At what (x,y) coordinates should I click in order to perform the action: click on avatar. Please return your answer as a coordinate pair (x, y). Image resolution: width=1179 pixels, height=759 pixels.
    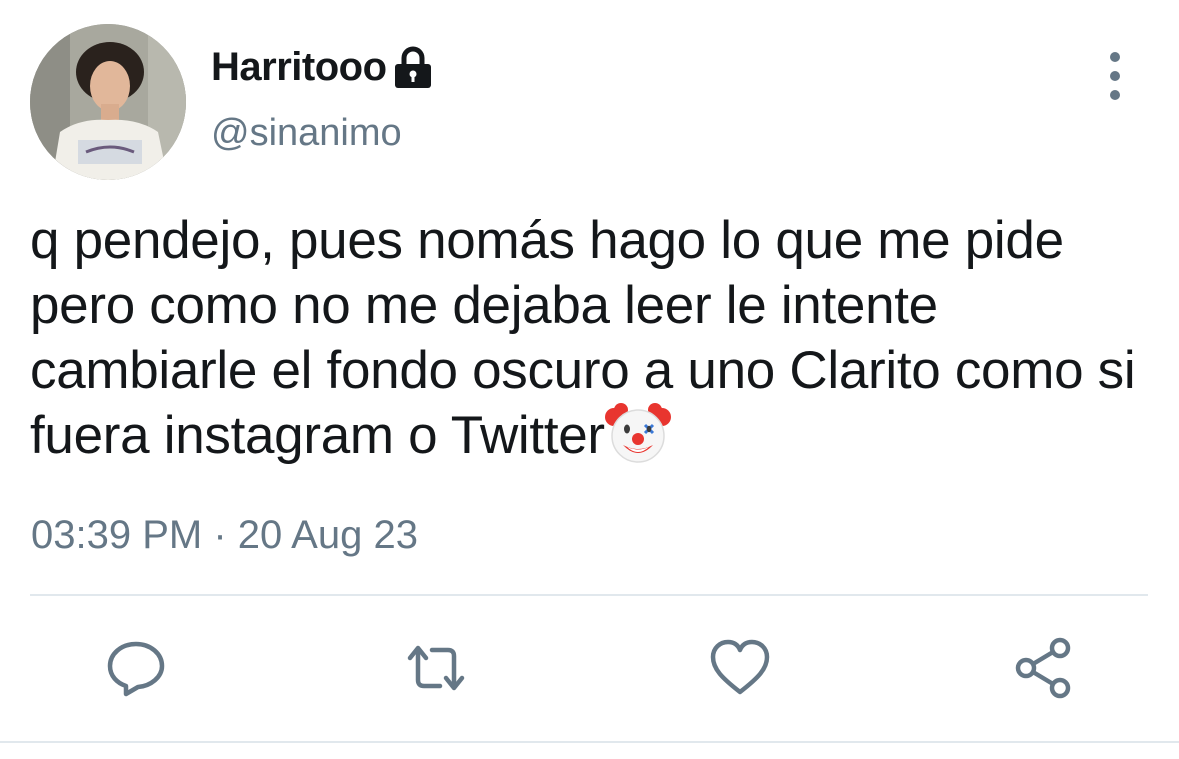
    Looking at the image, I should click on (108, 102).